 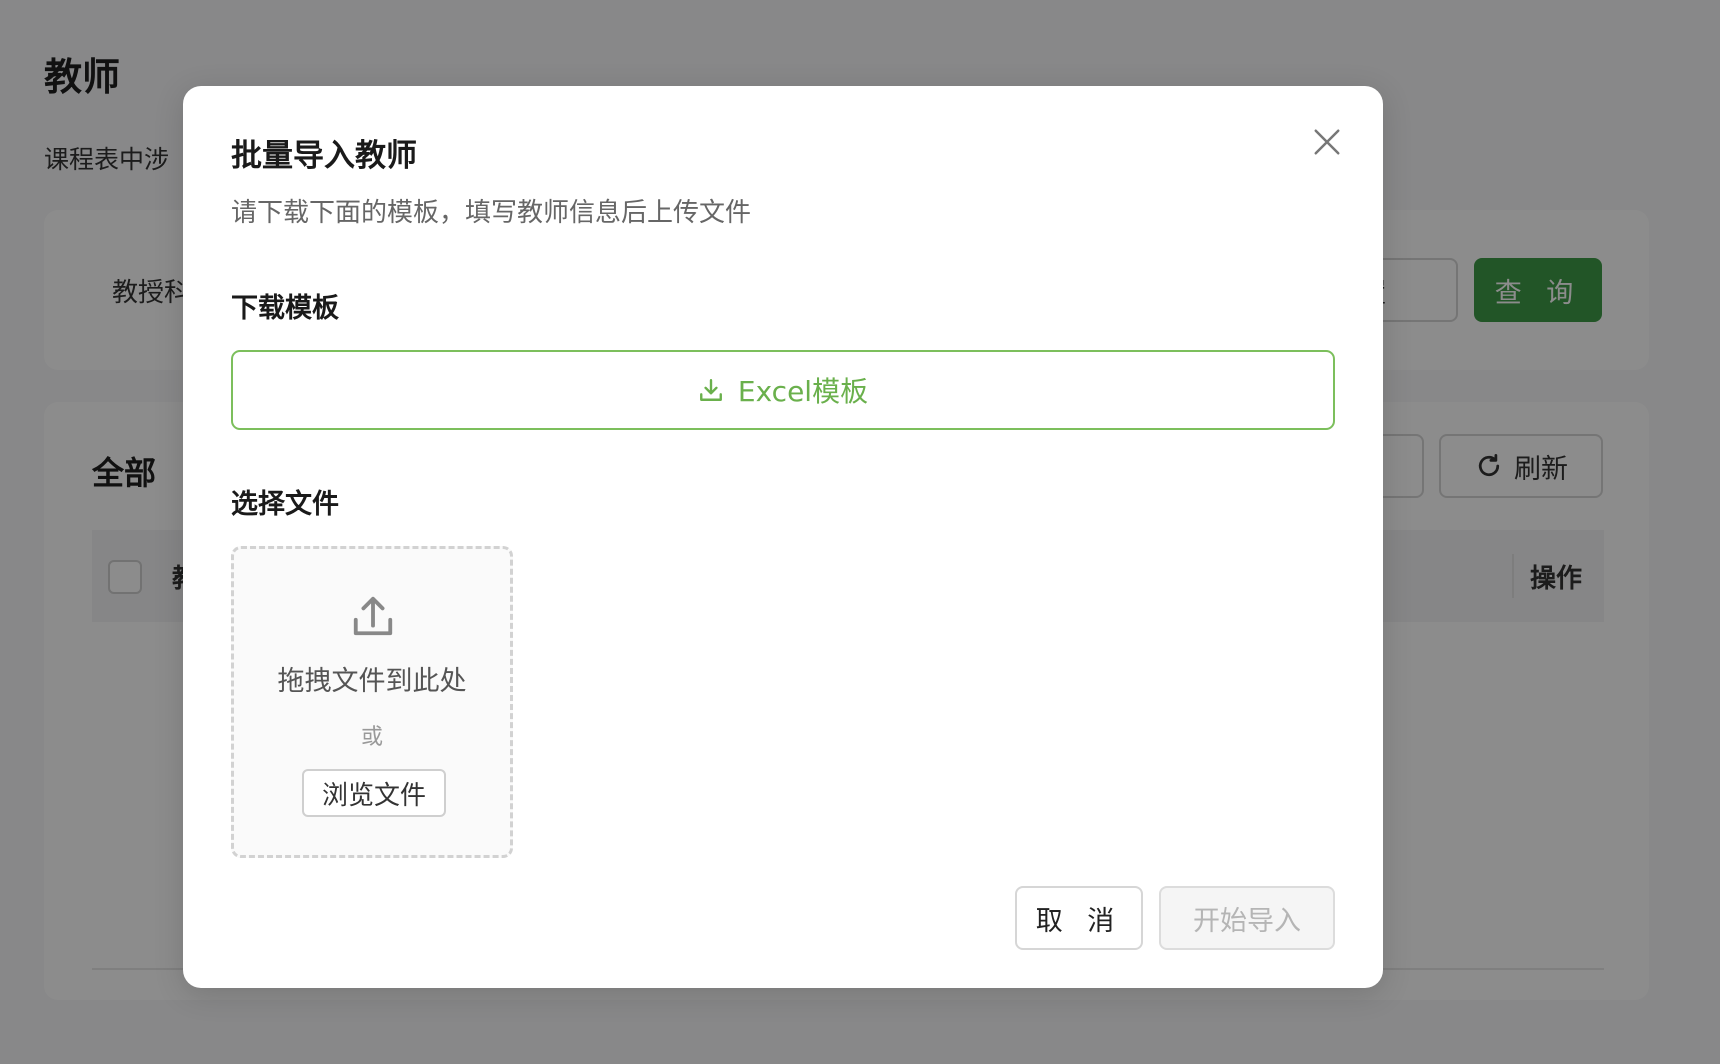 I want to click on modal-description: 请下载下面的模板，填写教师信息后上传文件, so click(x=491, y=213).